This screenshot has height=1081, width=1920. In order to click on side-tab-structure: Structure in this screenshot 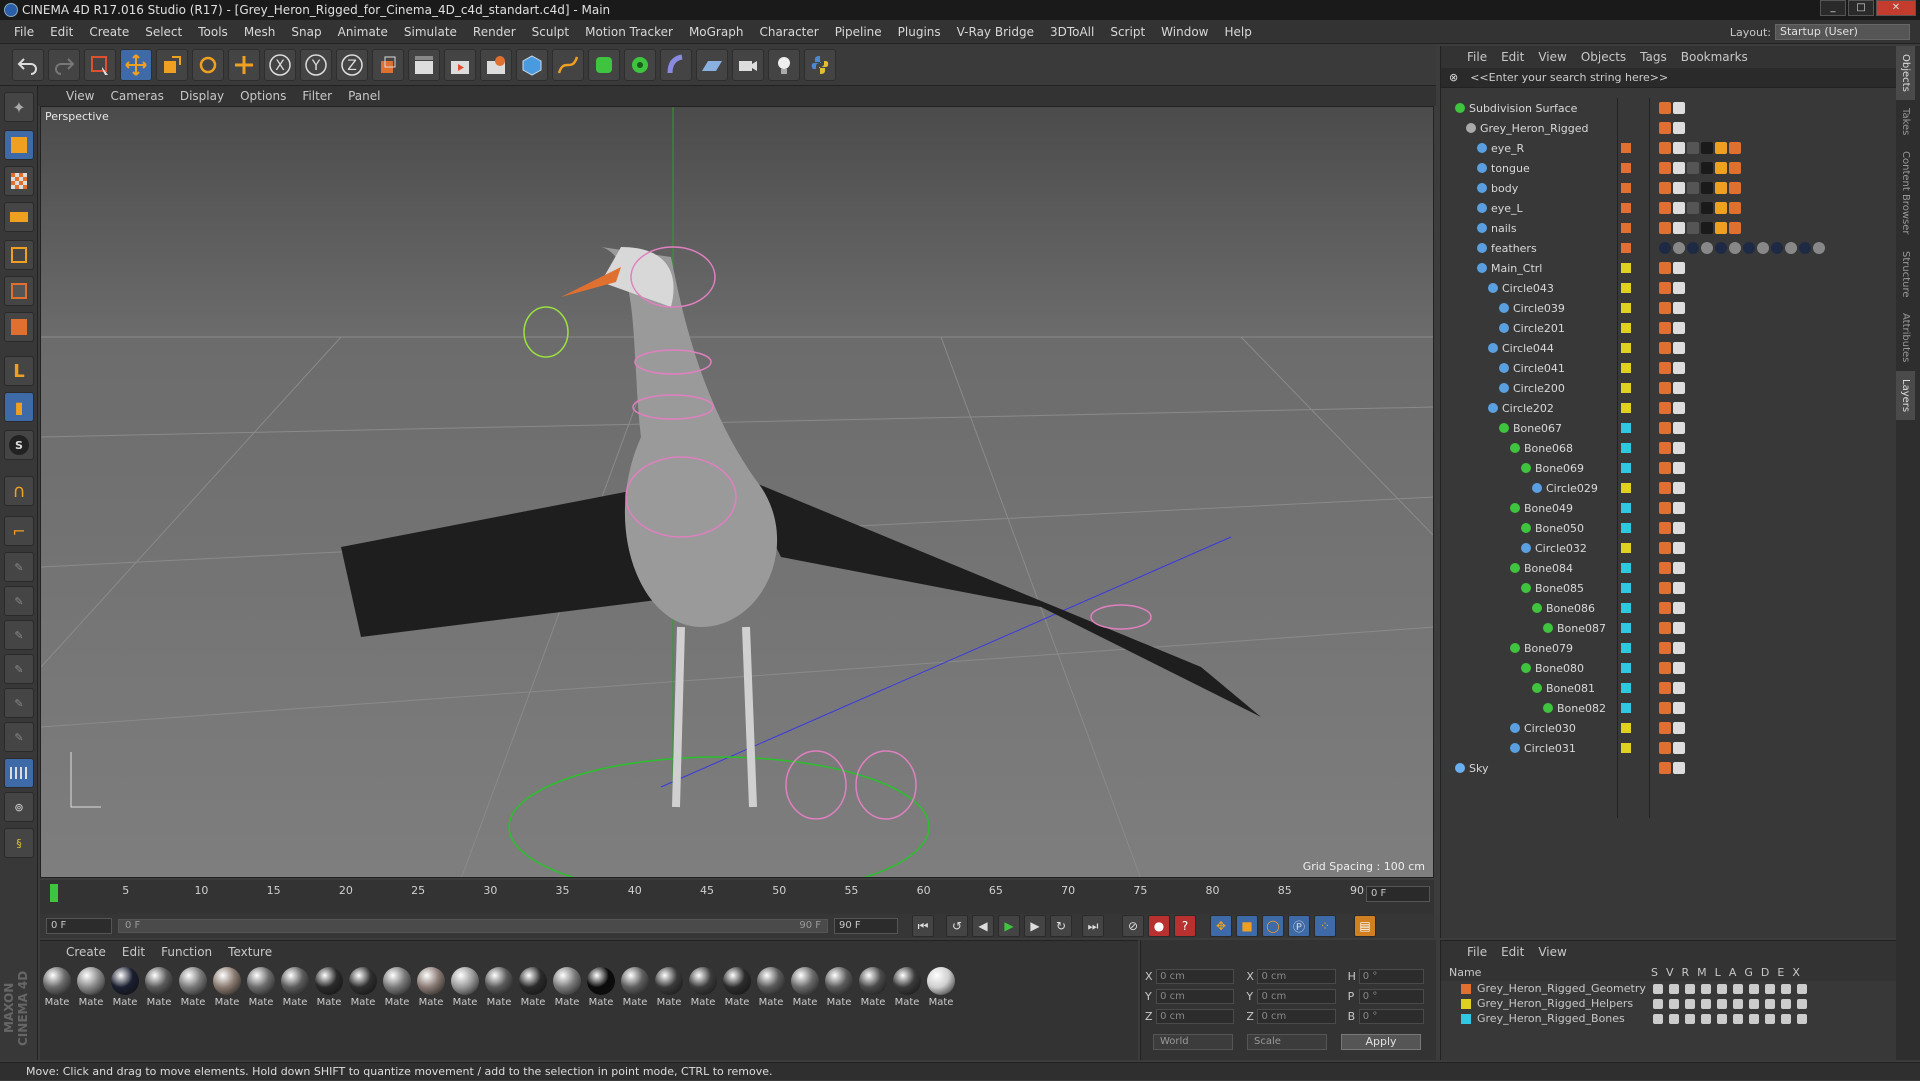, I will do `click(1905, 274)`.